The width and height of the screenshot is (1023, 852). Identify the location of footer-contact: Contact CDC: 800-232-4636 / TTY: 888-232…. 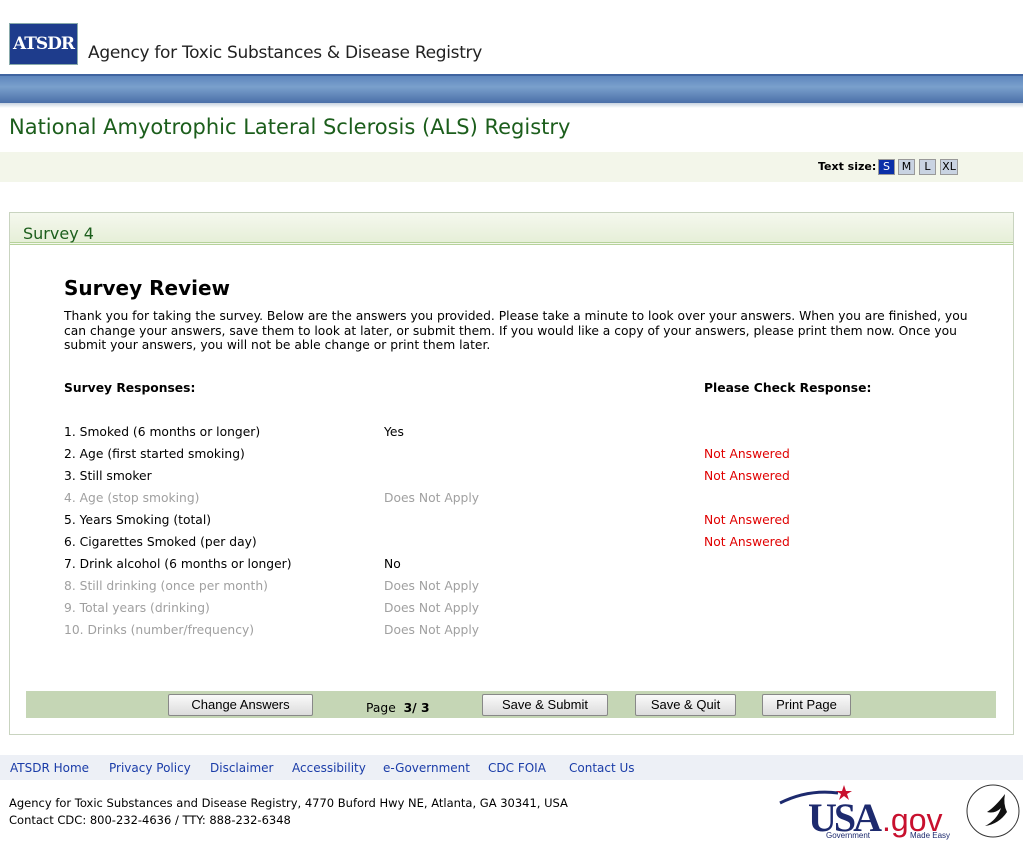
(150, 820).